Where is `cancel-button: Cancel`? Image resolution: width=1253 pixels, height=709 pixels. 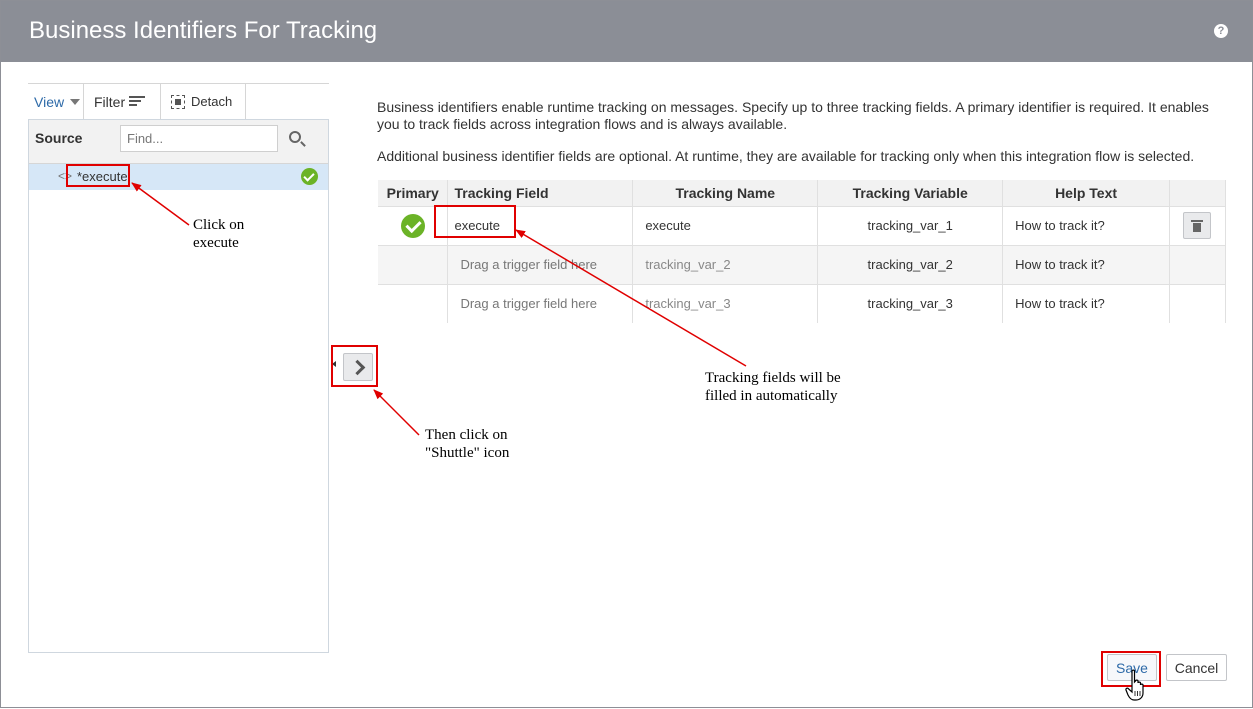 cancel-button: Cancel is located at coordinates (1196, 667).